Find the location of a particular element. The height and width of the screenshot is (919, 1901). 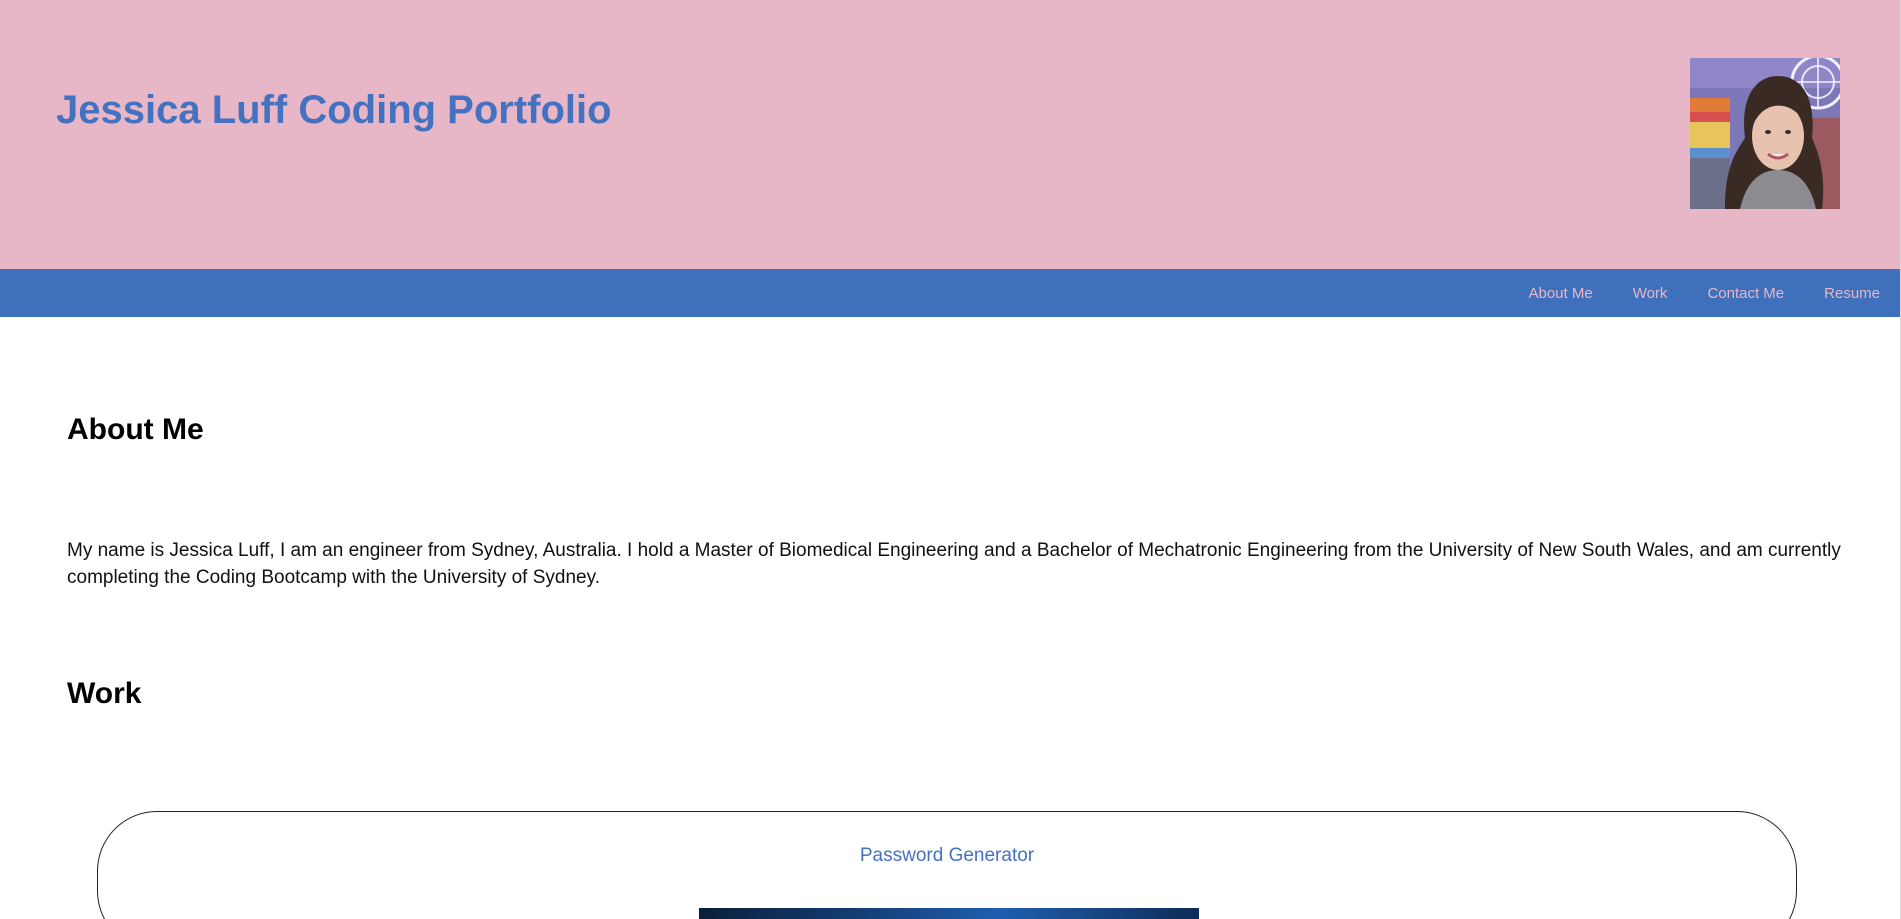

project-card: Password Generator is located at coordinates (947, 865).